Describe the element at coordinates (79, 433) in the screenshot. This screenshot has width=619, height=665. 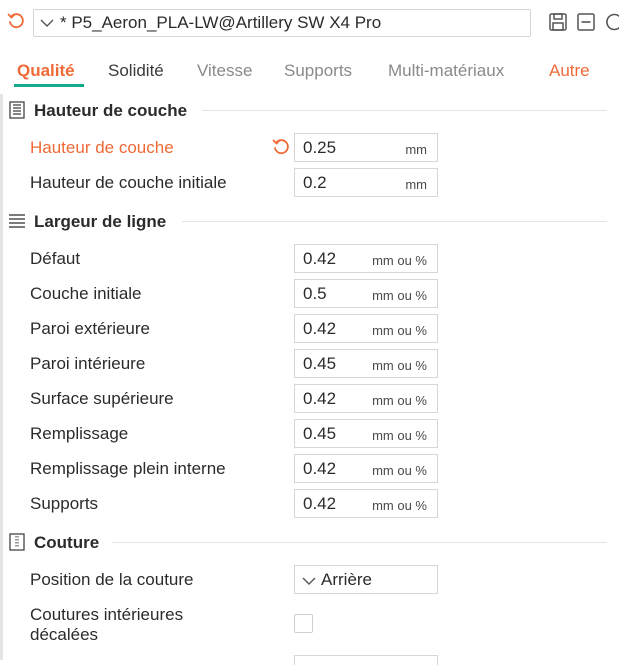
I see `row-label-infill: Remplissage` at that location.